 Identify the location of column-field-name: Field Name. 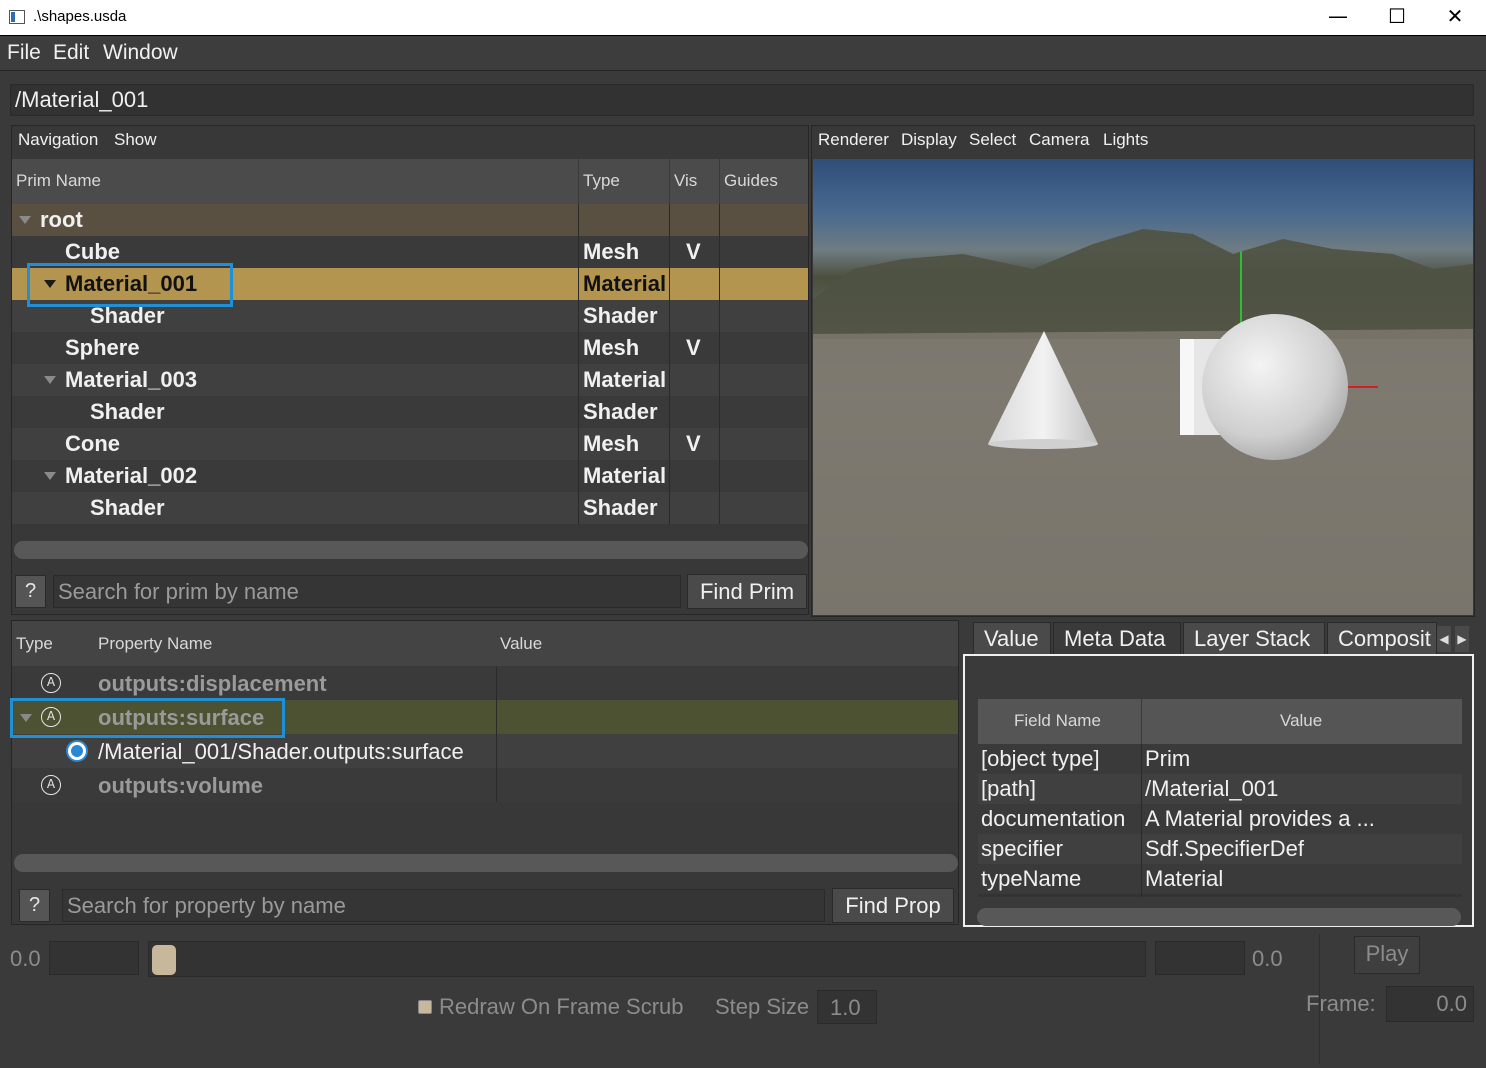
(1057, 721).